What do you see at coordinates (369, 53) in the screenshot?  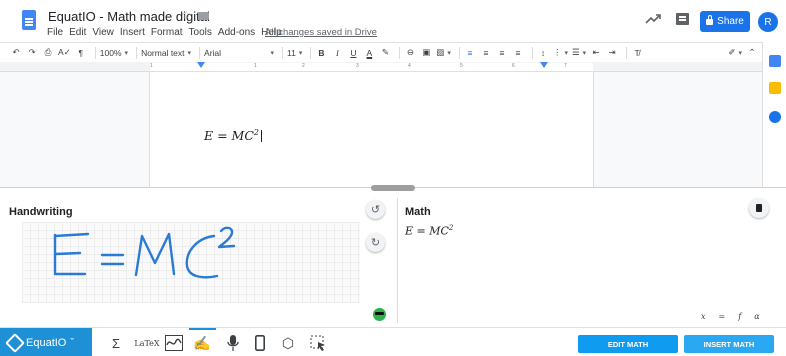 I see `text-color-button: A` at bounding box center [369, 53].